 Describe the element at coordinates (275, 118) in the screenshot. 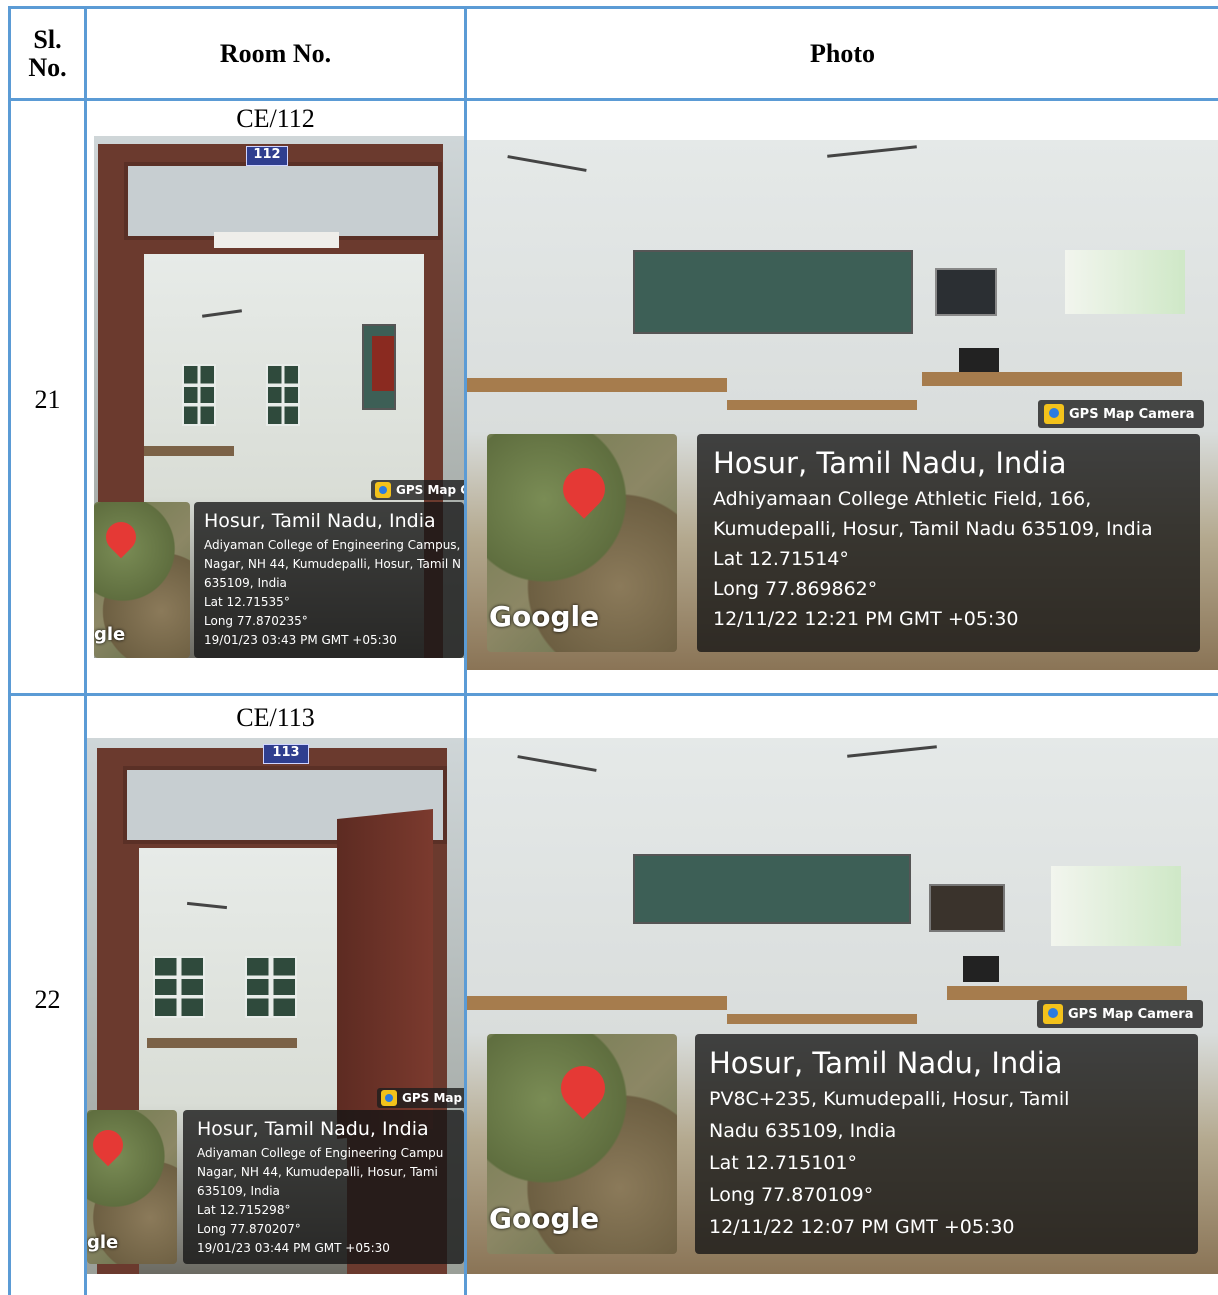

I see `row-room-no: CE/112` at that location.